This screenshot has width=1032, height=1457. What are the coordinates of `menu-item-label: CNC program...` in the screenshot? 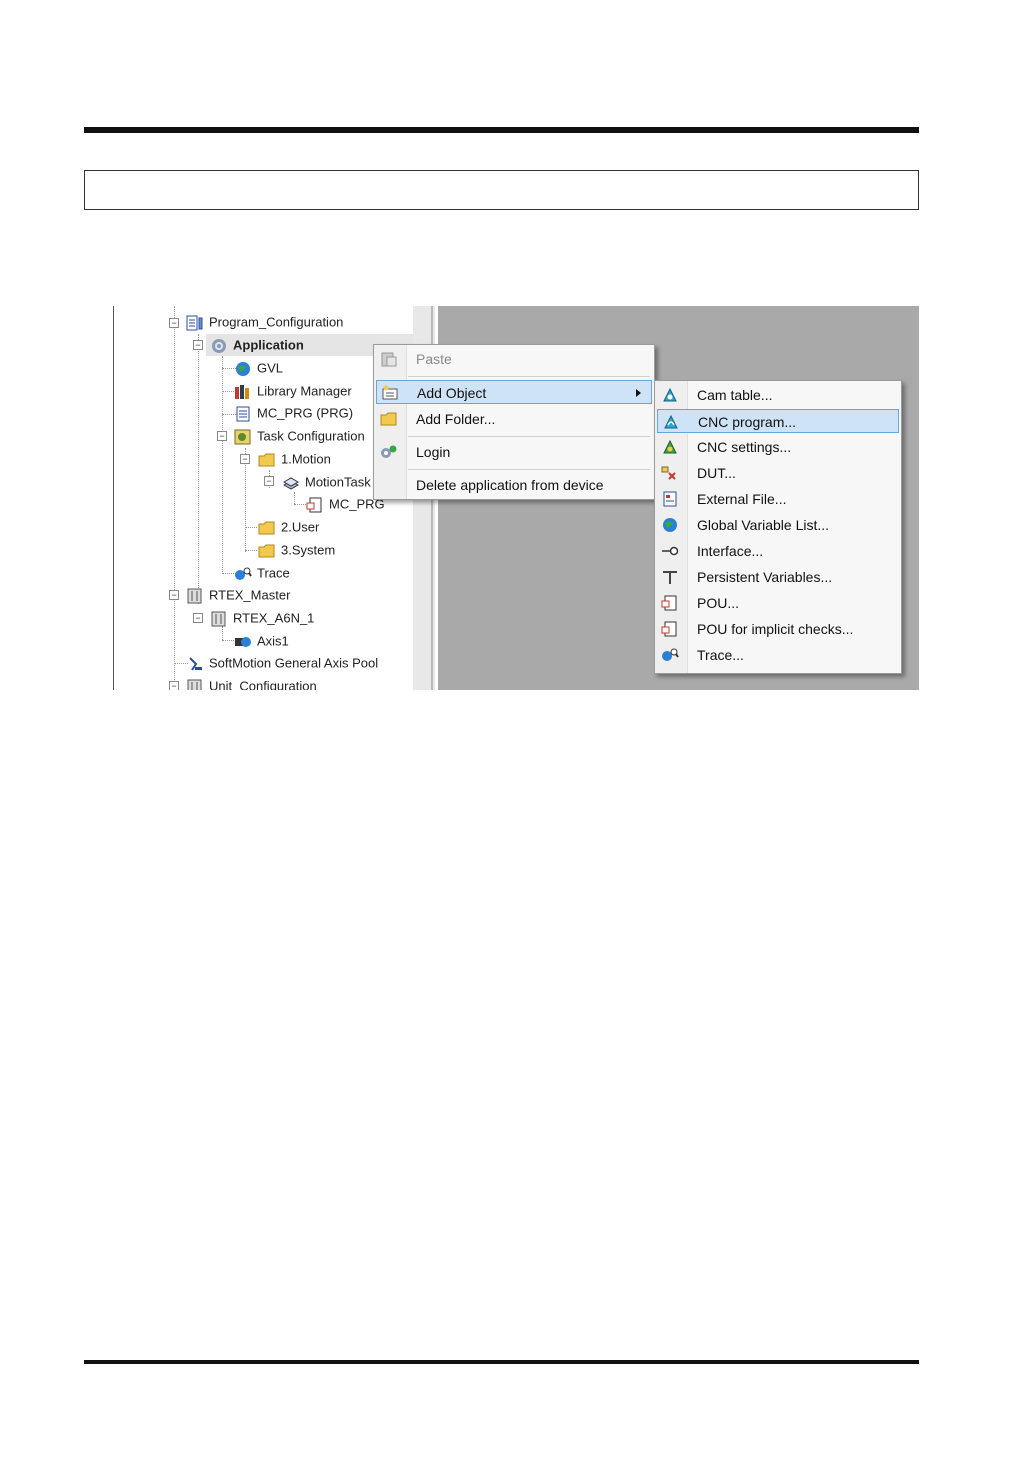 It's located at (747, 422).